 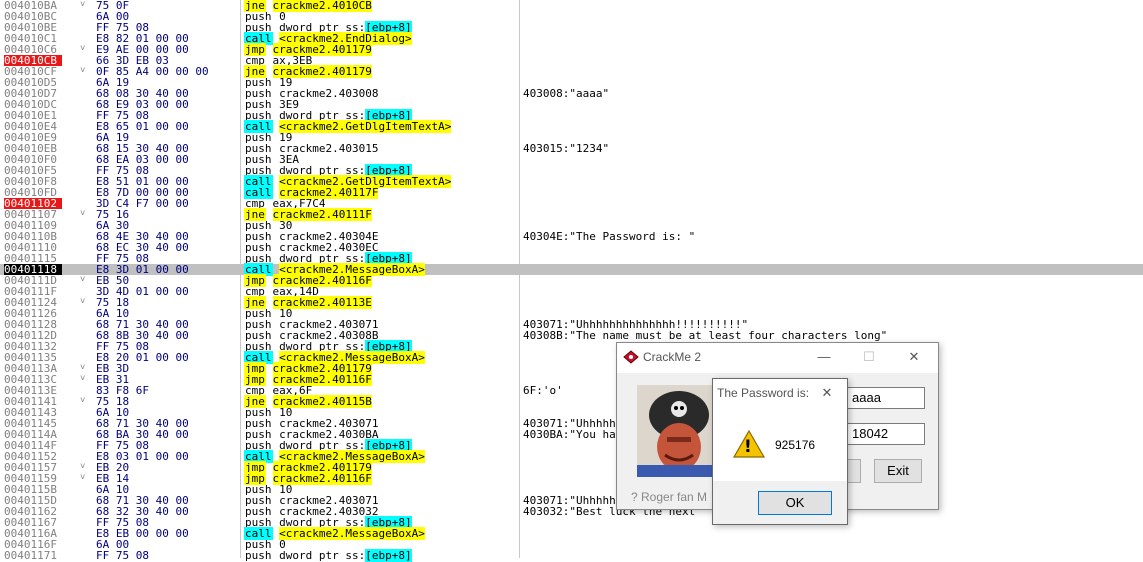 What do you see at coordinates (566, 148) in the screenshot?
I see `comment: 403015:"1234"` at bounding box center [566, 148].